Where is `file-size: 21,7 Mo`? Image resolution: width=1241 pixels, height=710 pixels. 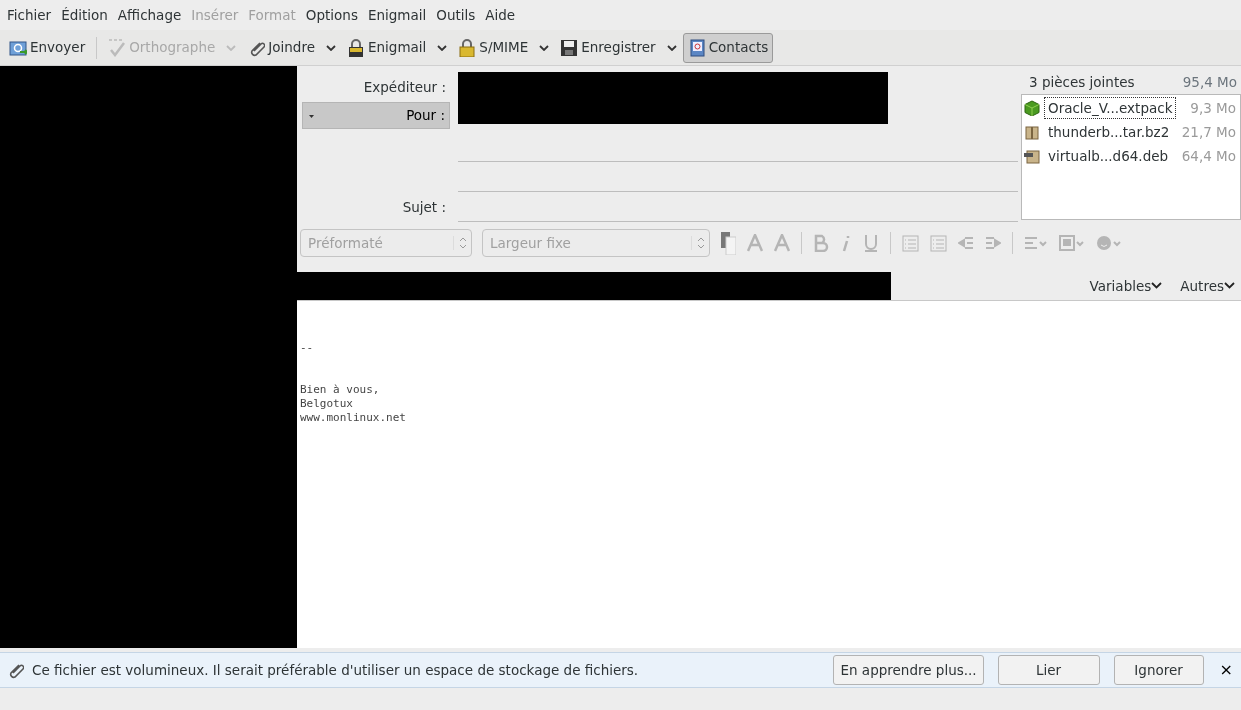 file-size: 21,7 Mo is located at coordinates (1209, 133).